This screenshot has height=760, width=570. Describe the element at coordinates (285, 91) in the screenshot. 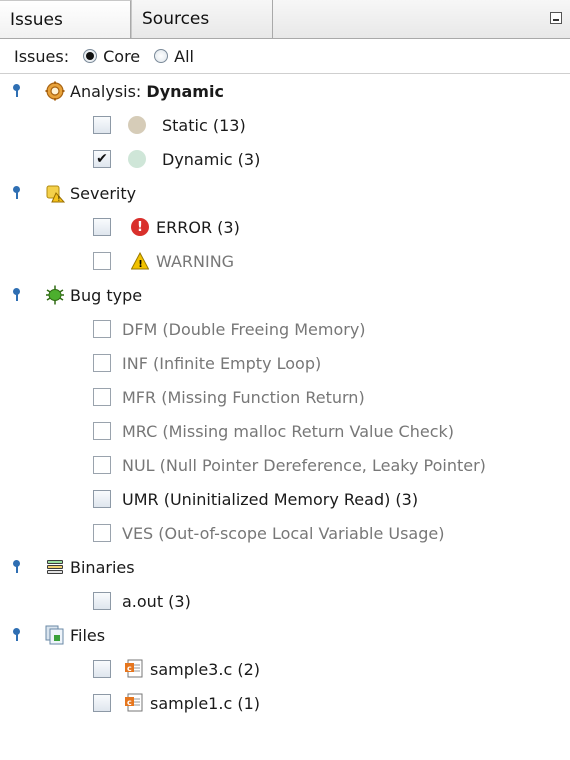

I see `tree-category-analysis: Analysis: Dynamic` at that location.